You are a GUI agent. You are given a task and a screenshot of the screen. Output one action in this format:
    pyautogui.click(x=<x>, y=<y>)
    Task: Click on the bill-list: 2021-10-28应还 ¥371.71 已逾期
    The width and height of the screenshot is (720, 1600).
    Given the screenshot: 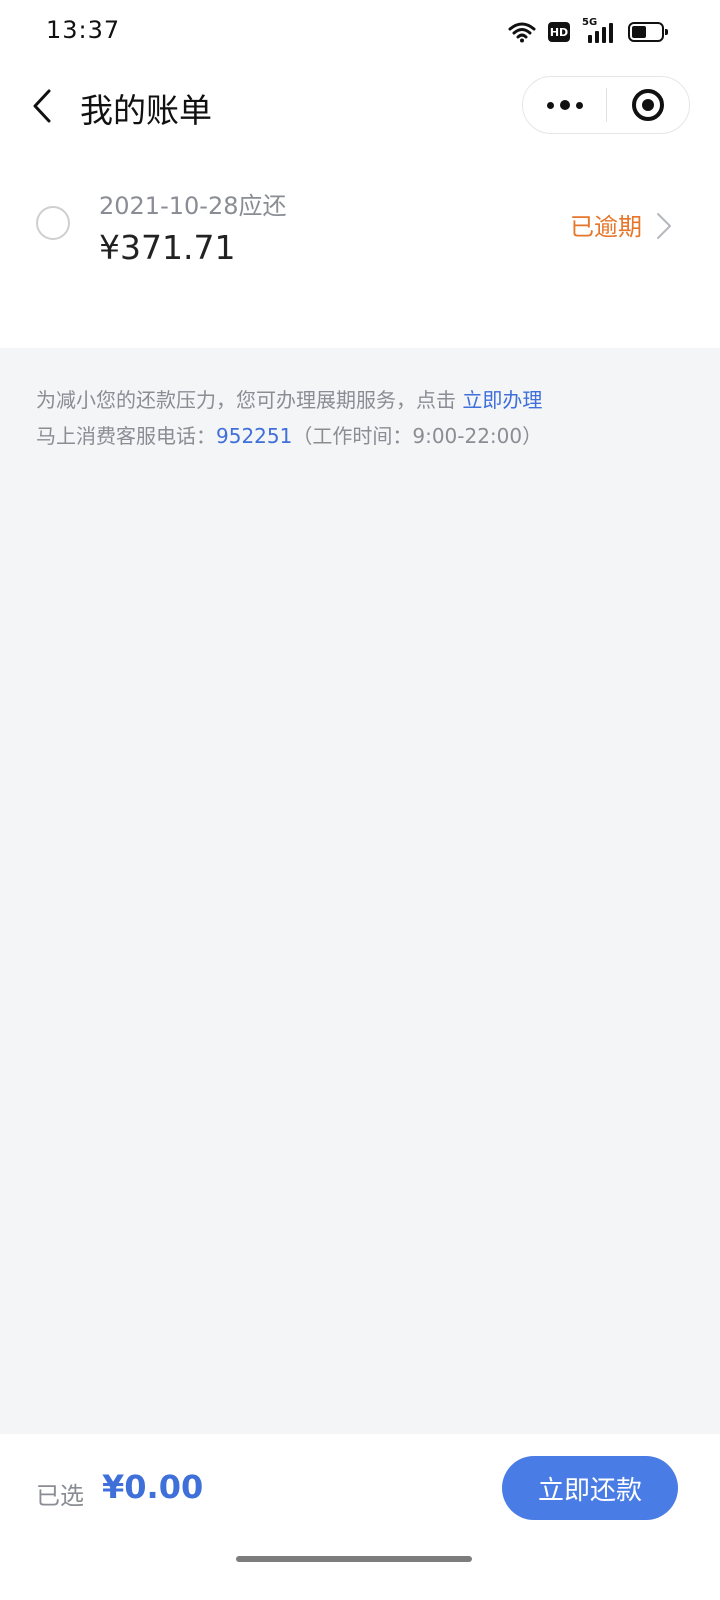 What is the action you would take?
    pyautogui.click(x=360, y=248)
    